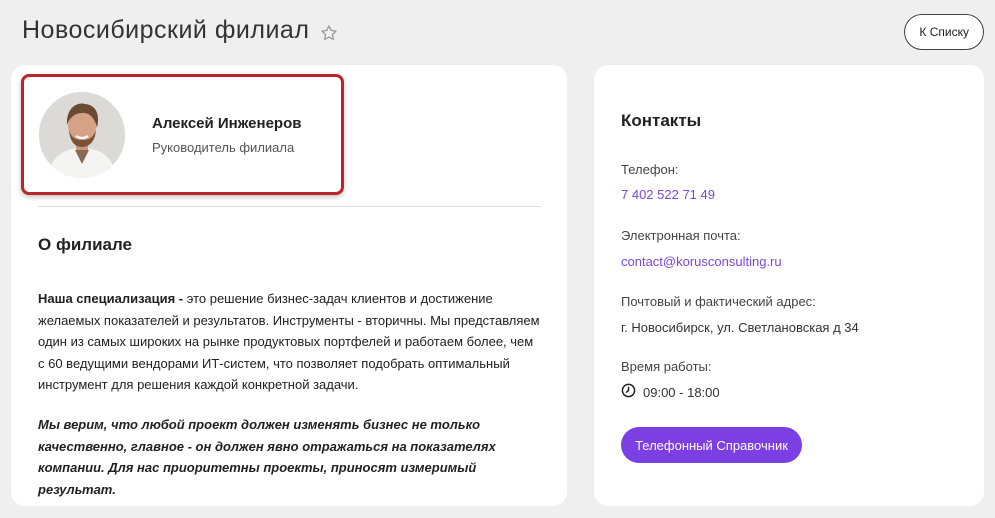 Image resolution: width=995 pixels, height=518 pixels. What do you see at coordinates (650, 169) in the screenshot?
I see `phone-label: Телефон:` at bounding box center [650, 169].